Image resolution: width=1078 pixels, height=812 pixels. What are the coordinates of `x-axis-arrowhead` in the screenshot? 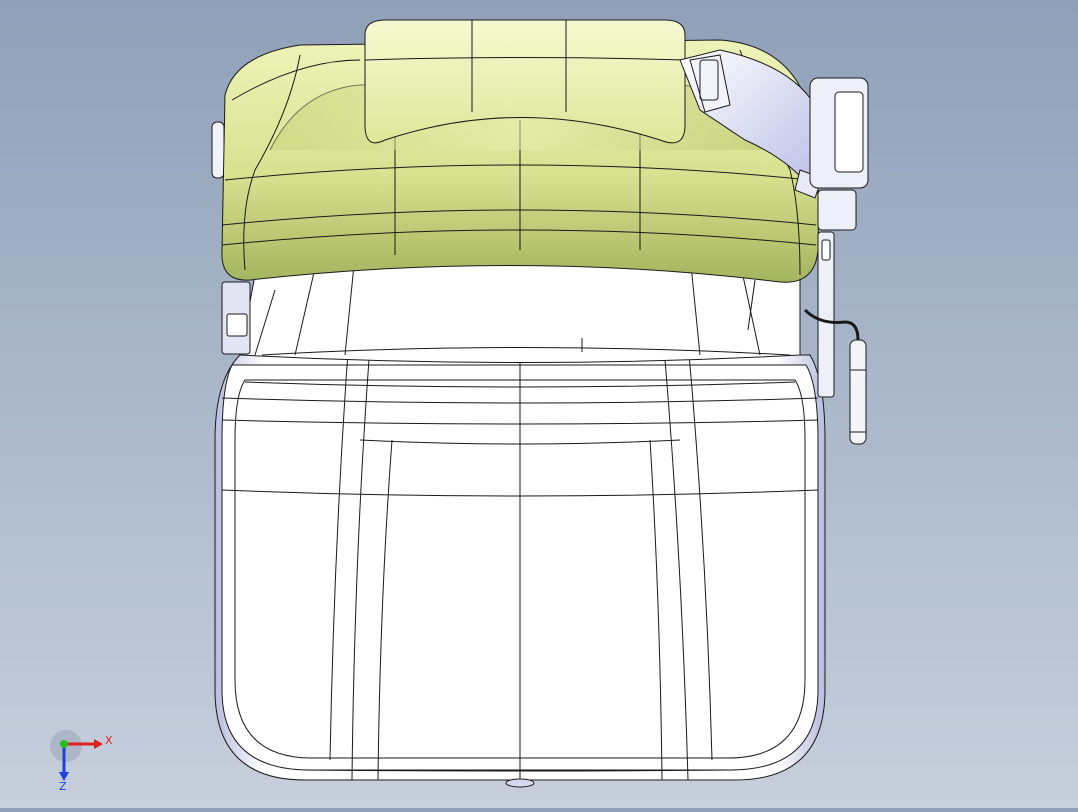 It's located at (98, 744).